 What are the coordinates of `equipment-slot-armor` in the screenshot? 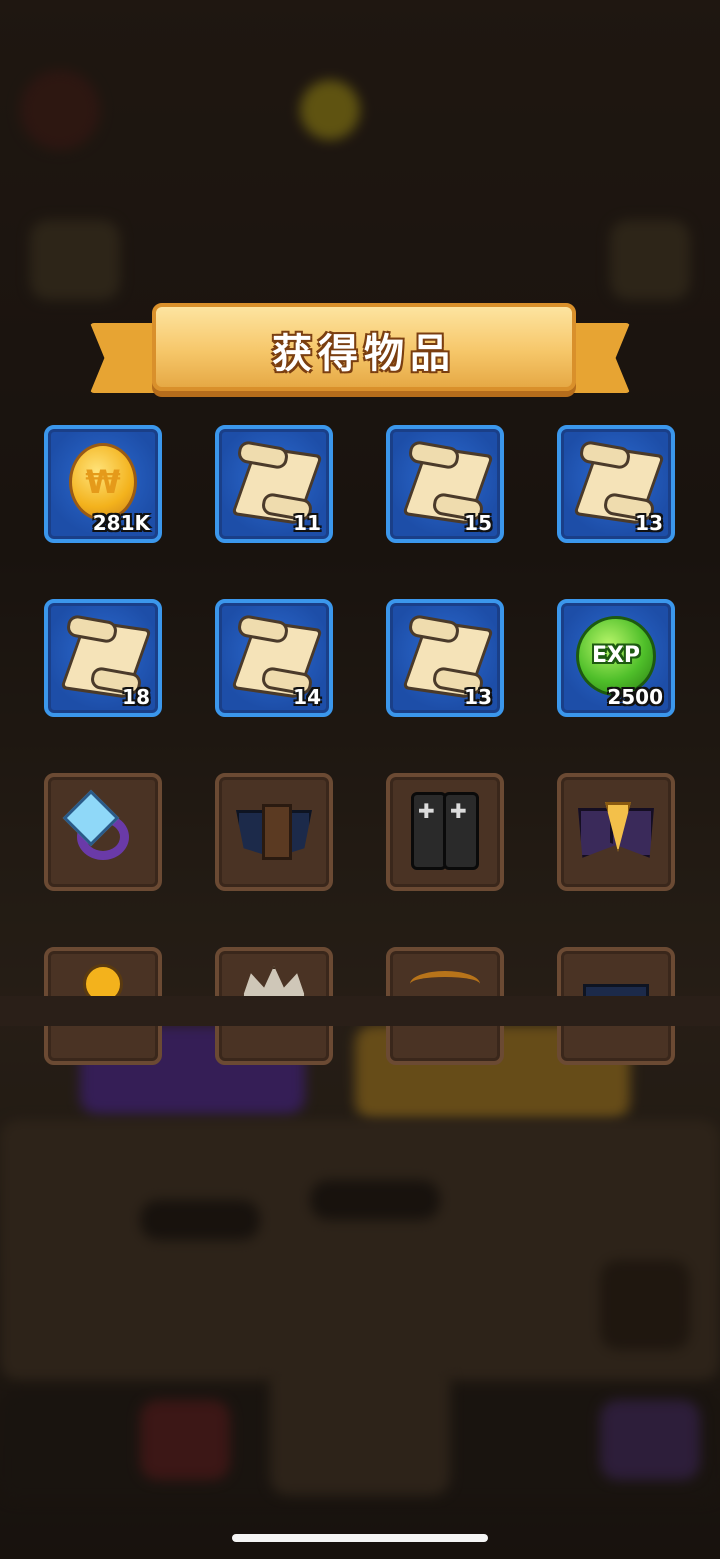 It's located at (274, 832).